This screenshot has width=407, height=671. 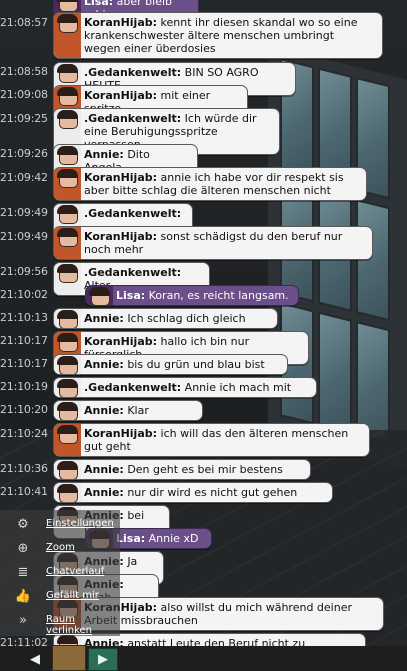 I want to click on chat-message: 21:09:26Annie: Dito Angela, so click(x=203, y=161).